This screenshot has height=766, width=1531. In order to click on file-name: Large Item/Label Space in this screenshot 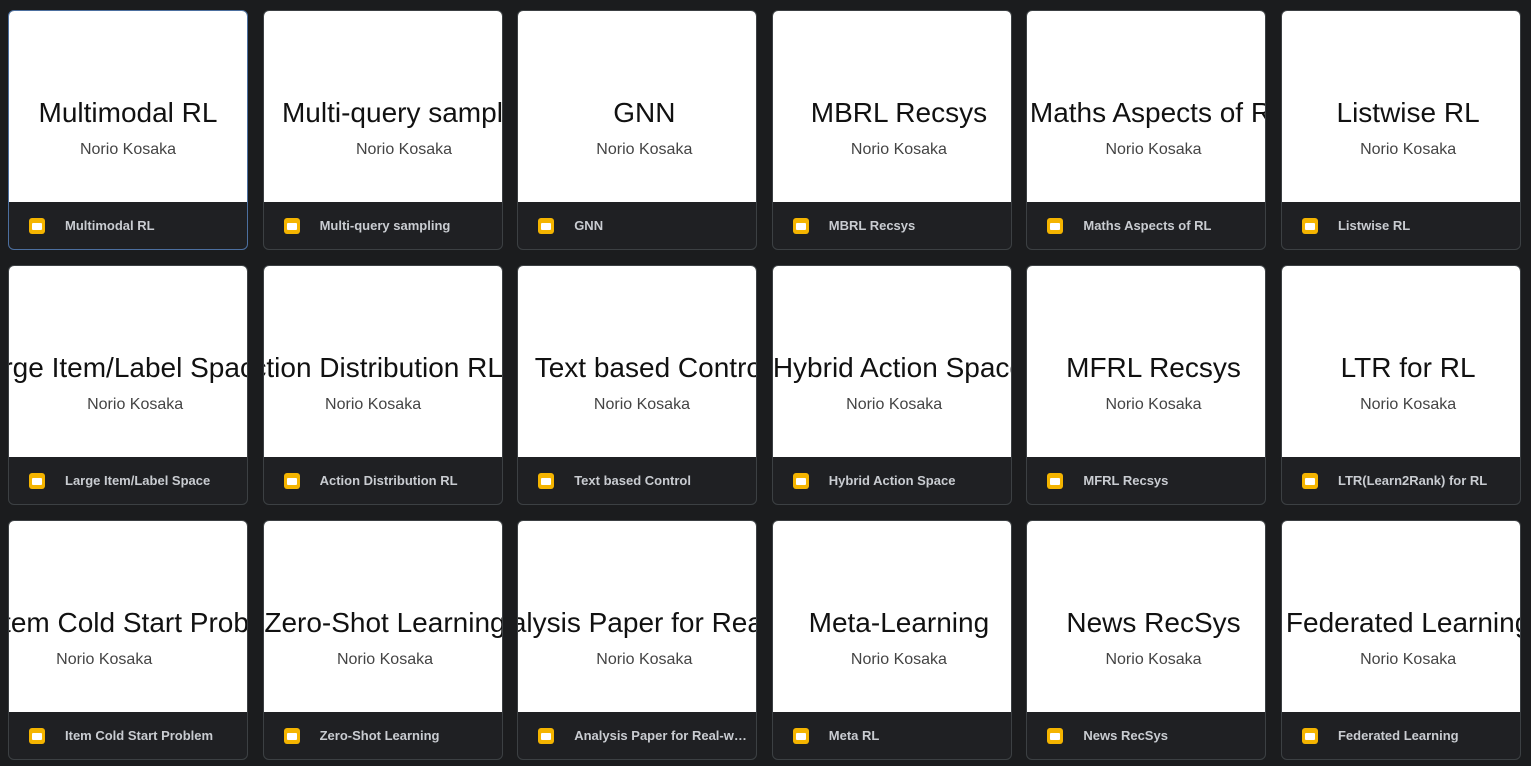, I will do `click(137, 481)`.